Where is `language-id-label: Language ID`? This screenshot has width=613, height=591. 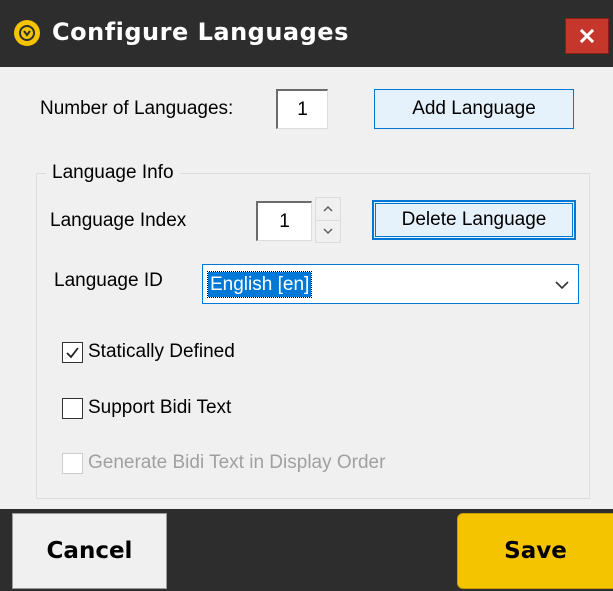
language-id-label: Language ID is located at coordinates (108, 280).